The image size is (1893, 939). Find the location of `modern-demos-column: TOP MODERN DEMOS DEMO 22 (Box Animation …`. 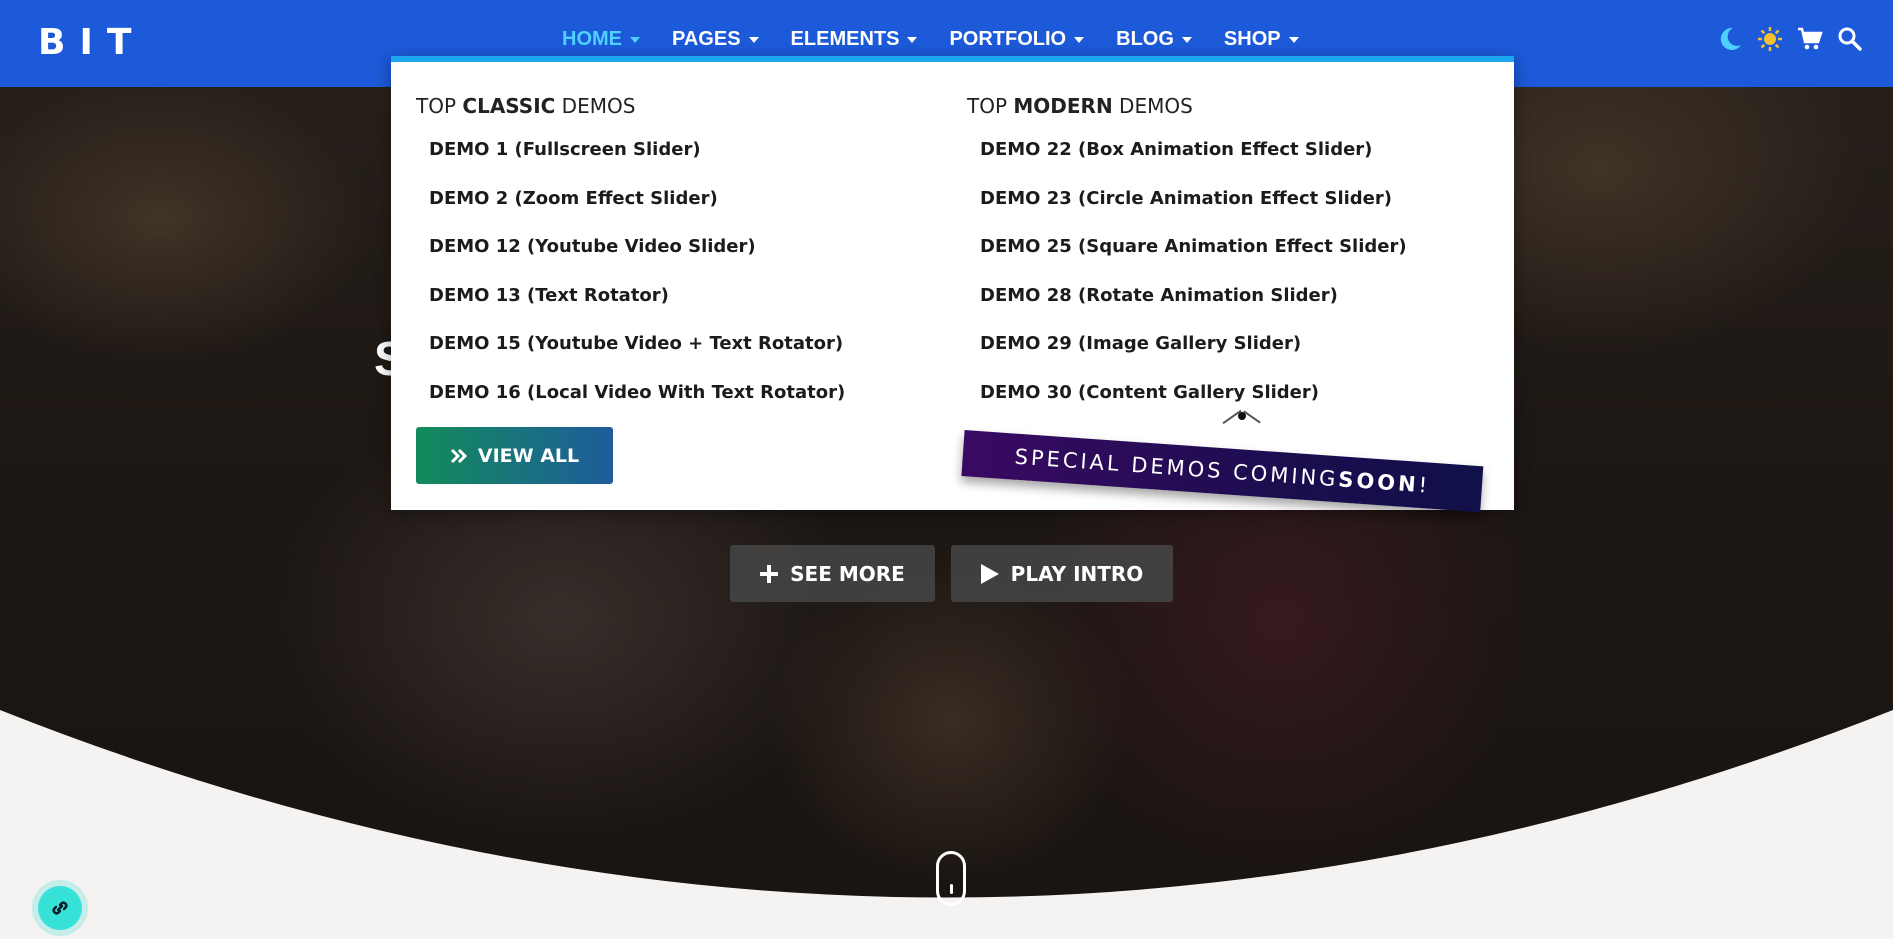

modern-demos-column: TOP MODERN DEMOS DEMO 22 (Box Animation … is located at coordinates (1187, 262).